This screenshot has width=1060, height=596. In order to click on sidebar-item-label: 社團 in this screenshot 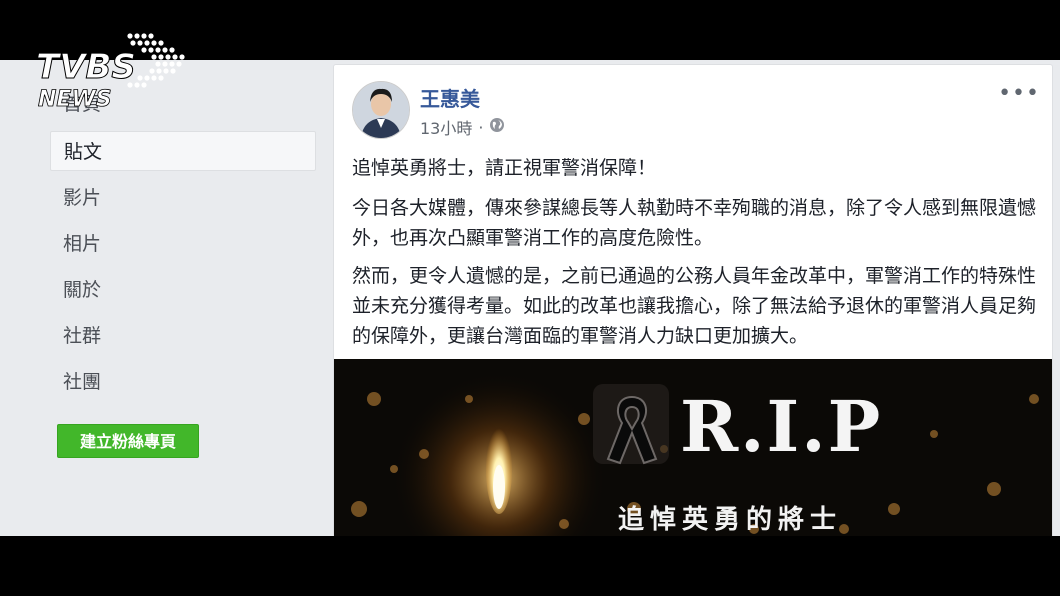, I will do `click(82, 382)`.